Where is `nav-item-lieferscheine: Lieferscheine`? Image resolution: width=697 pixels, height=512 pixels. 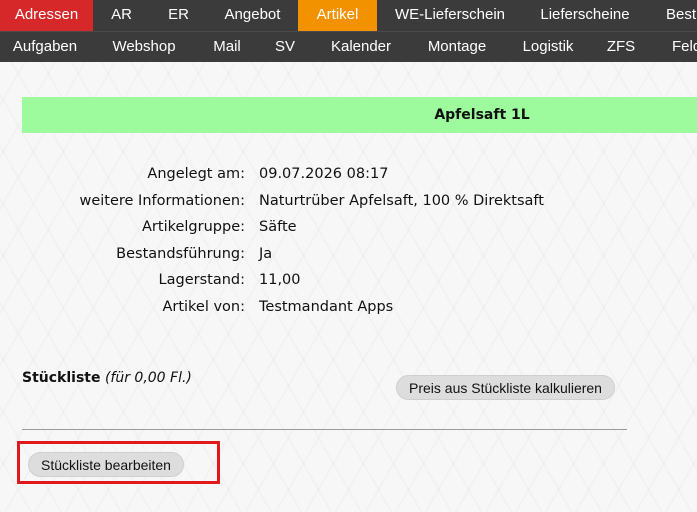
nav-item-lieferscheine: Lieferscheine is located at coordinates (585, 15).